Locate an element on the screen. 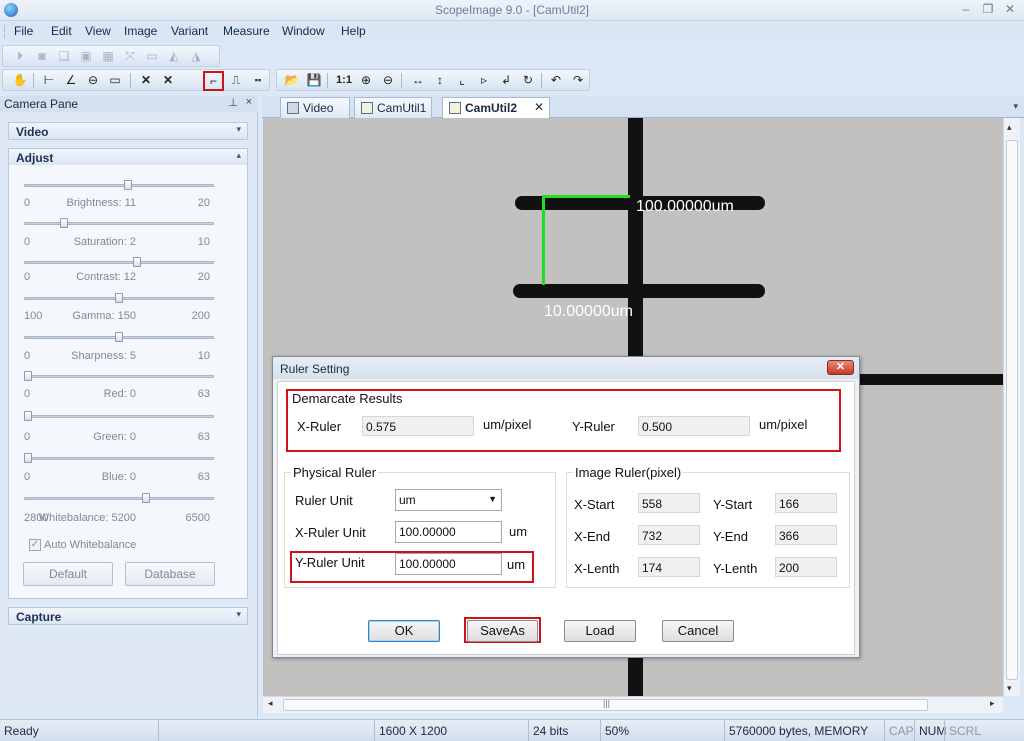 Image resolution: width=1024 pixels, height=741 pixels. close-window-button: ✕ is located at coordinates (1010, 9).